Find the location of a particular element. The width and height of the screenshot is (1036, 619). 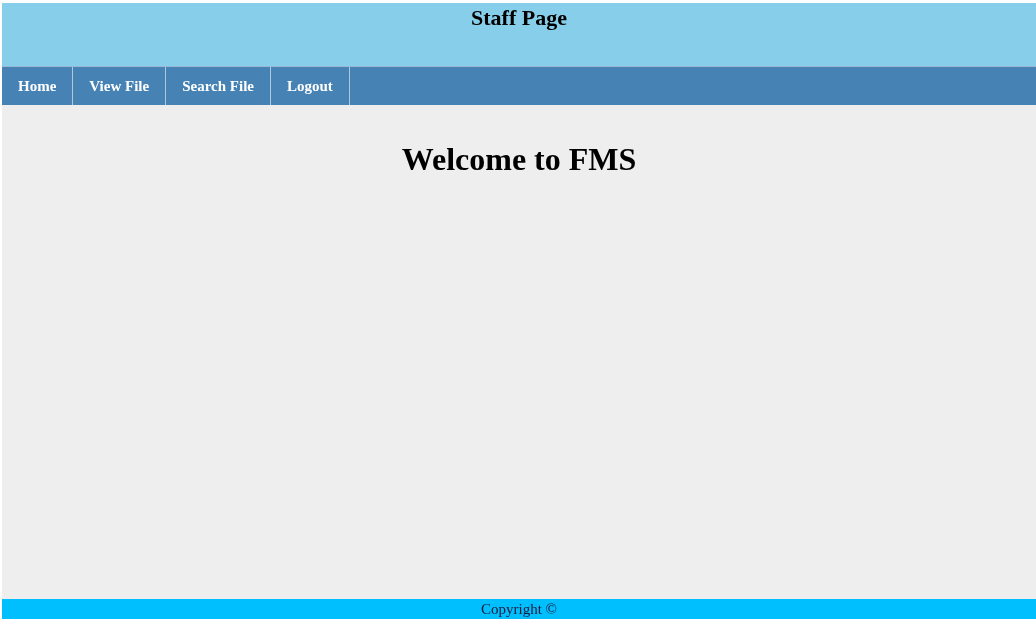

copyright-text: Copyright © is located at coordinates (519, 609).